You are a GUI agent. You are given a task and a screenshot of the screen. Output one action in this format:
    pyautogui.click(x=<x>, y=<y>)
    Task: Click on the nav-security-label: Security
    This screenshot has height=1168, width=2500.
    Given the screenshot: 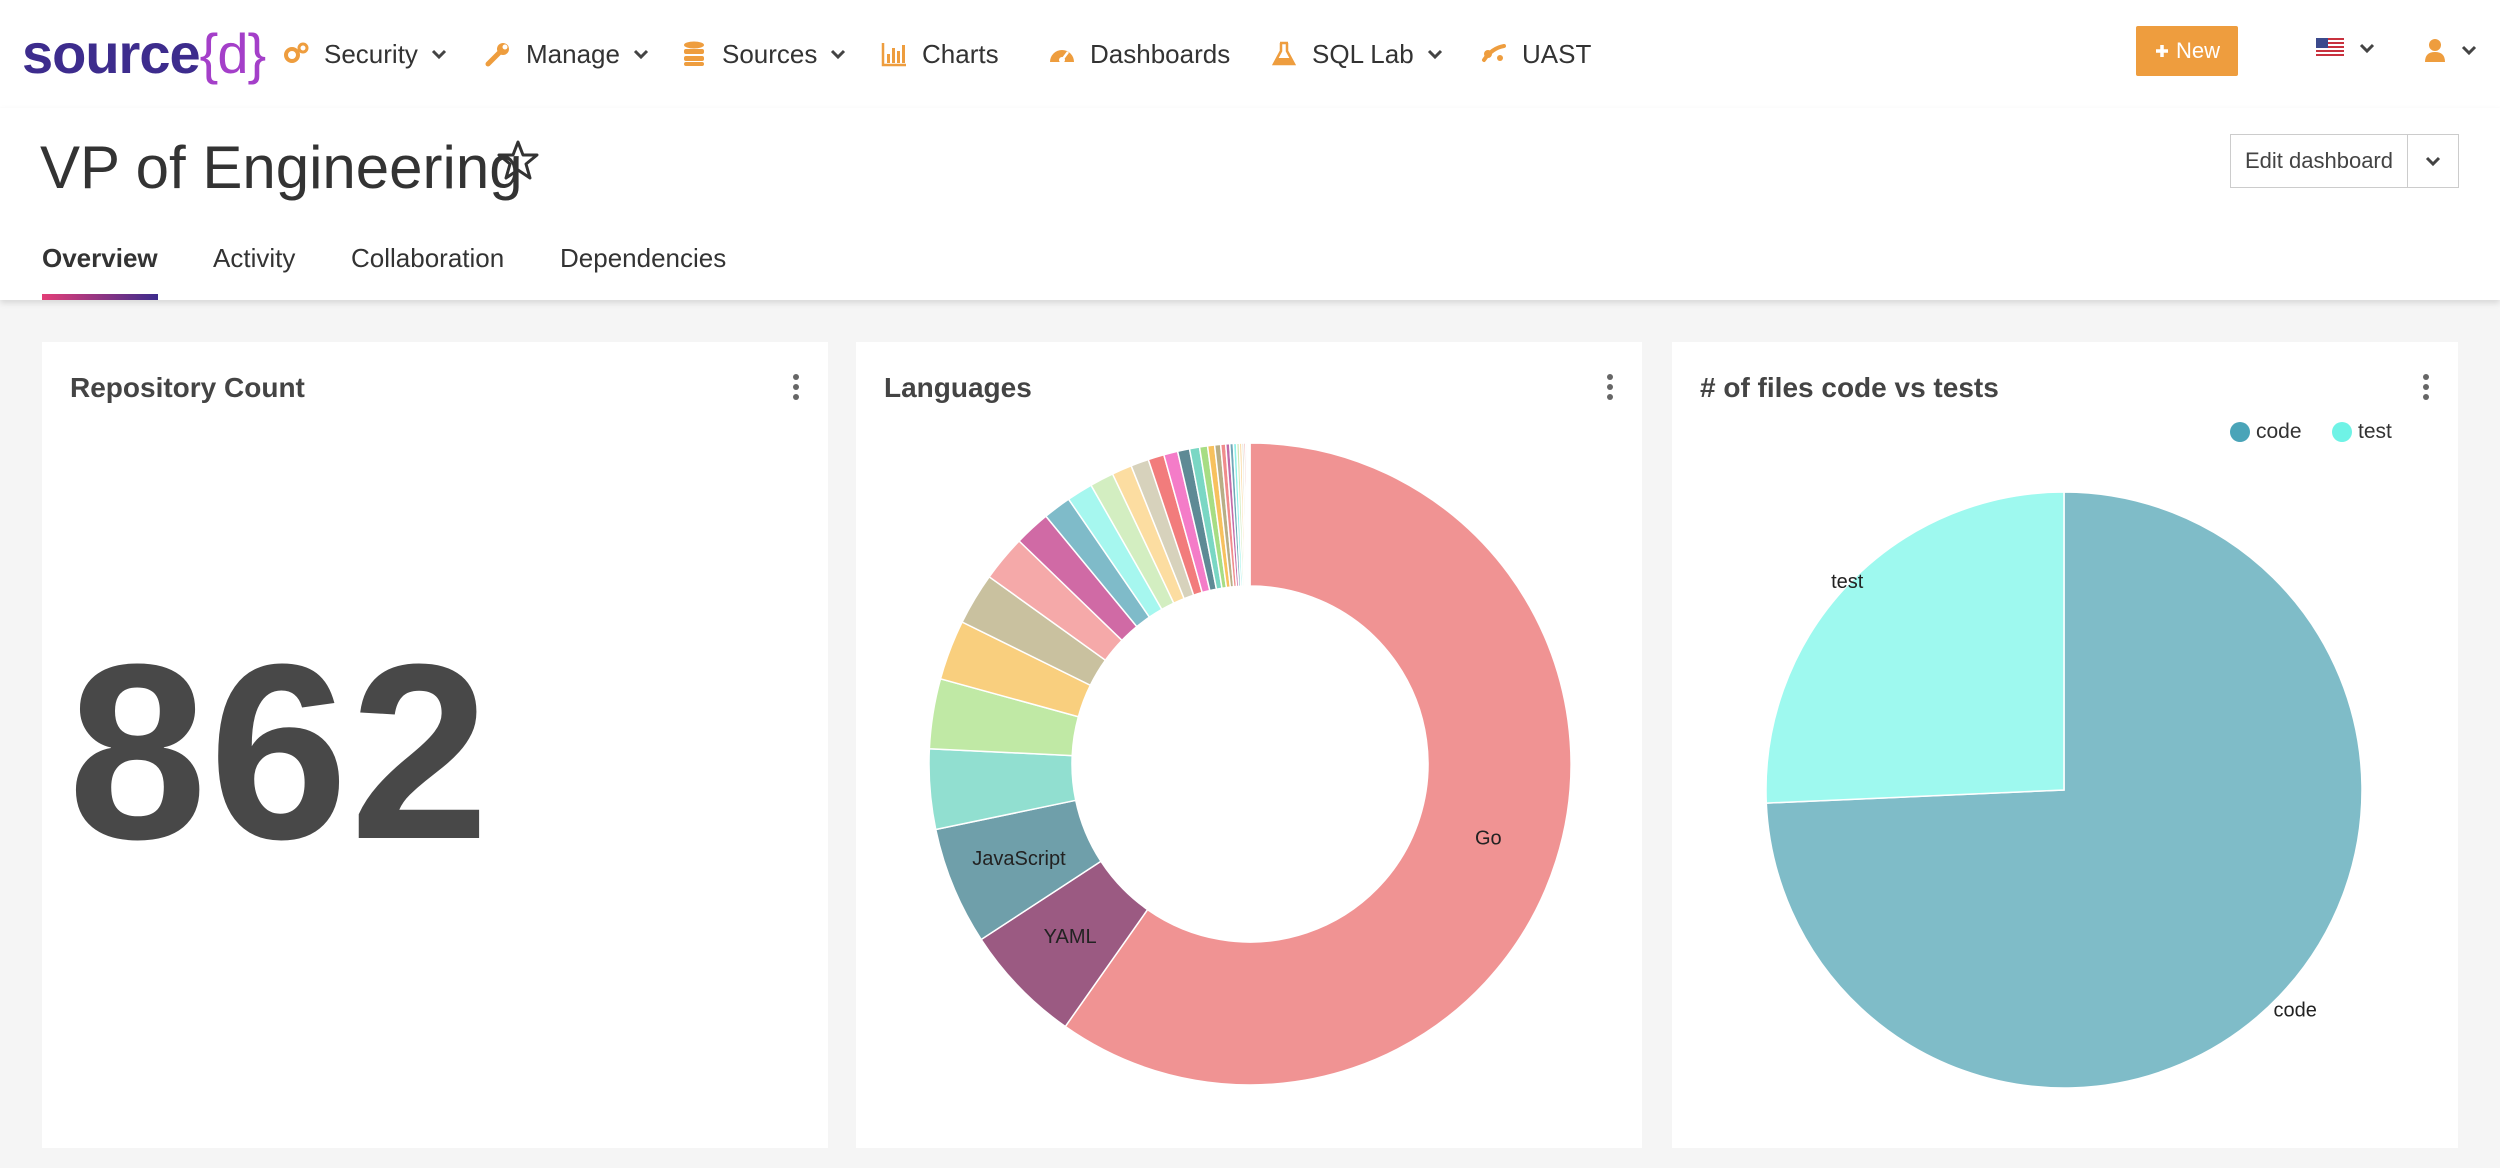 What is the action you would take?
    pyautogui.click(x=371, y=53)
    